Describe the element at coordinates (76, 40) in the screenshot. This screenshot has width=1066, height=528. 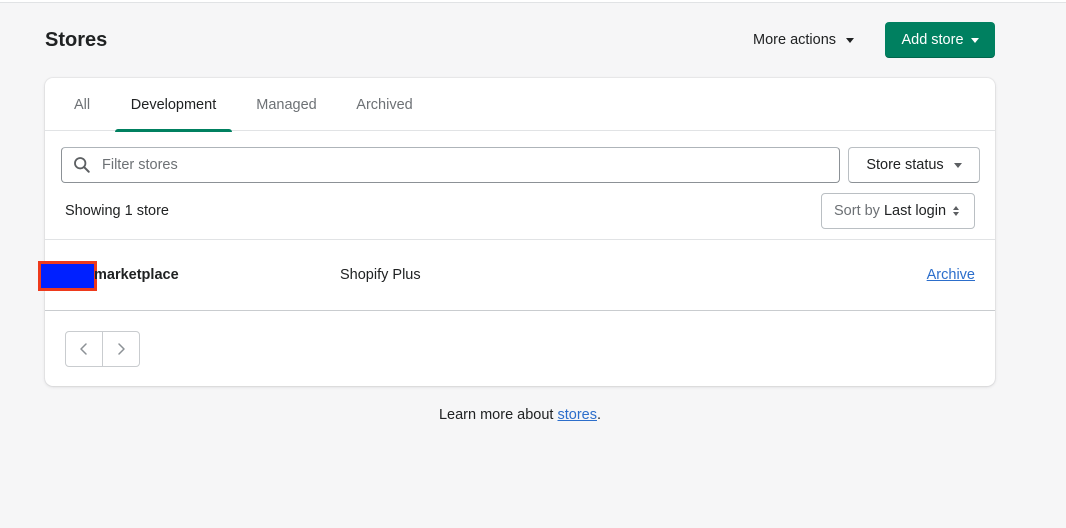
I see `page-title: Stores` at that location.